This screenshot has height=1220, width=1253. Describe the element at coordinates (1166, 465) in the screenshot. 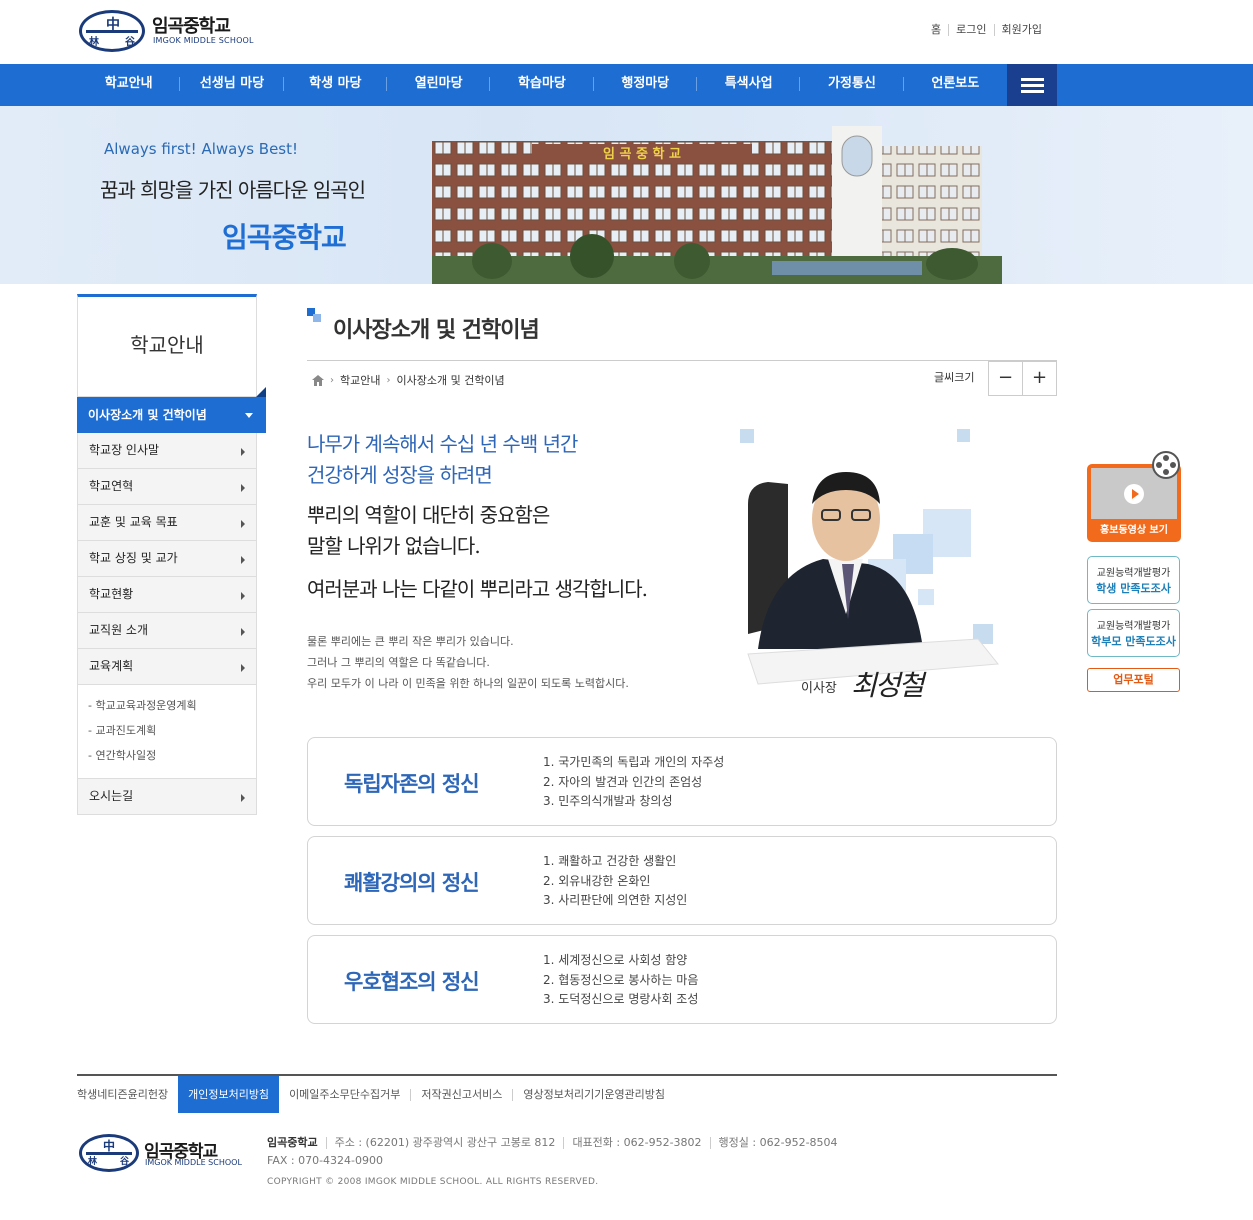

I see `film-reel-icon` at that location.